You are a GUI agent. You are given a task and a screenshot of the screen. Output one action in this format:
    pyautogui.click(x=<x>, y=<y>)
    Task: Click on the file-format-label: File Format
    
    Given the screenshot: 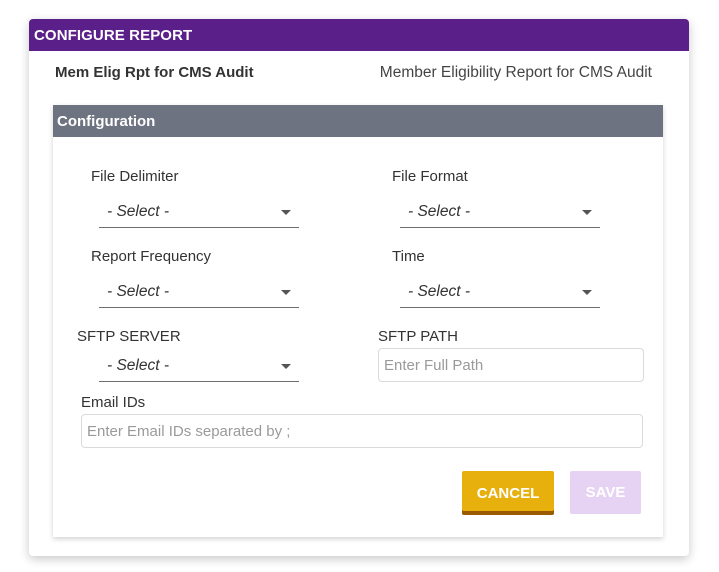 What is the action you would take?
    pyautogui.click(x=430, y=176)
    